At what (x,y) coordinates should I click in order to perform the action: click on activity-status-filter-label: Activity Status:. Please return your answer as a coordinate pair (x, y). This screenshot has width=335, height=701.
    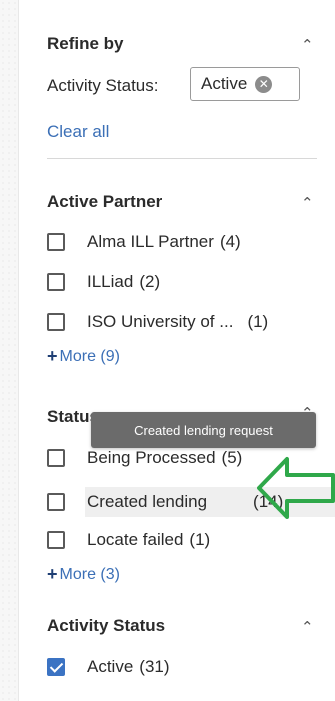
    Looking at the image, I should click on (103, 85).